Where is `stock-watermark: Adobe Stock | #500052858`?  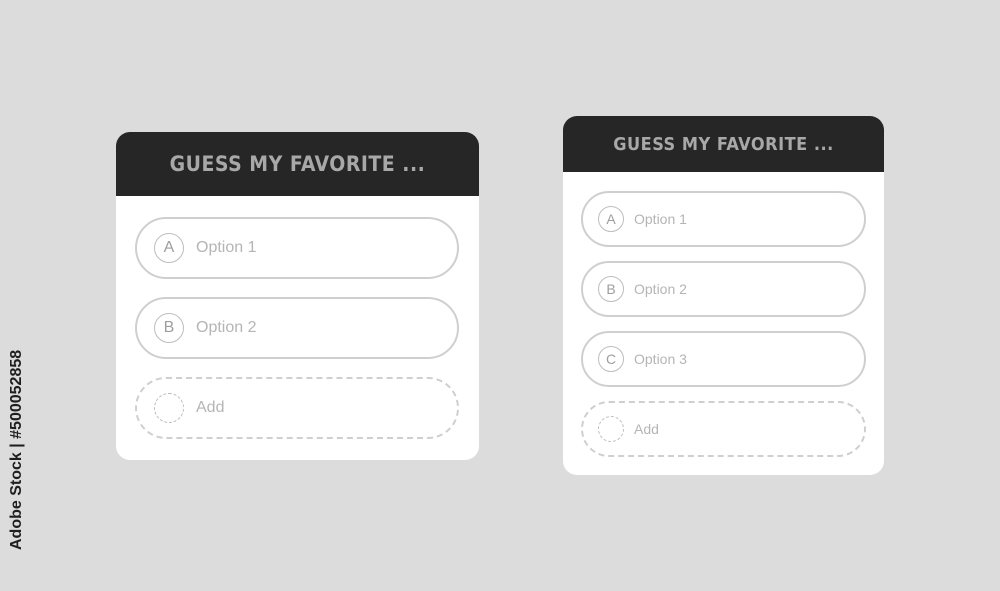 stock-watermark: Adobe Stock | #500052858 is located at coordinates (19, 450).